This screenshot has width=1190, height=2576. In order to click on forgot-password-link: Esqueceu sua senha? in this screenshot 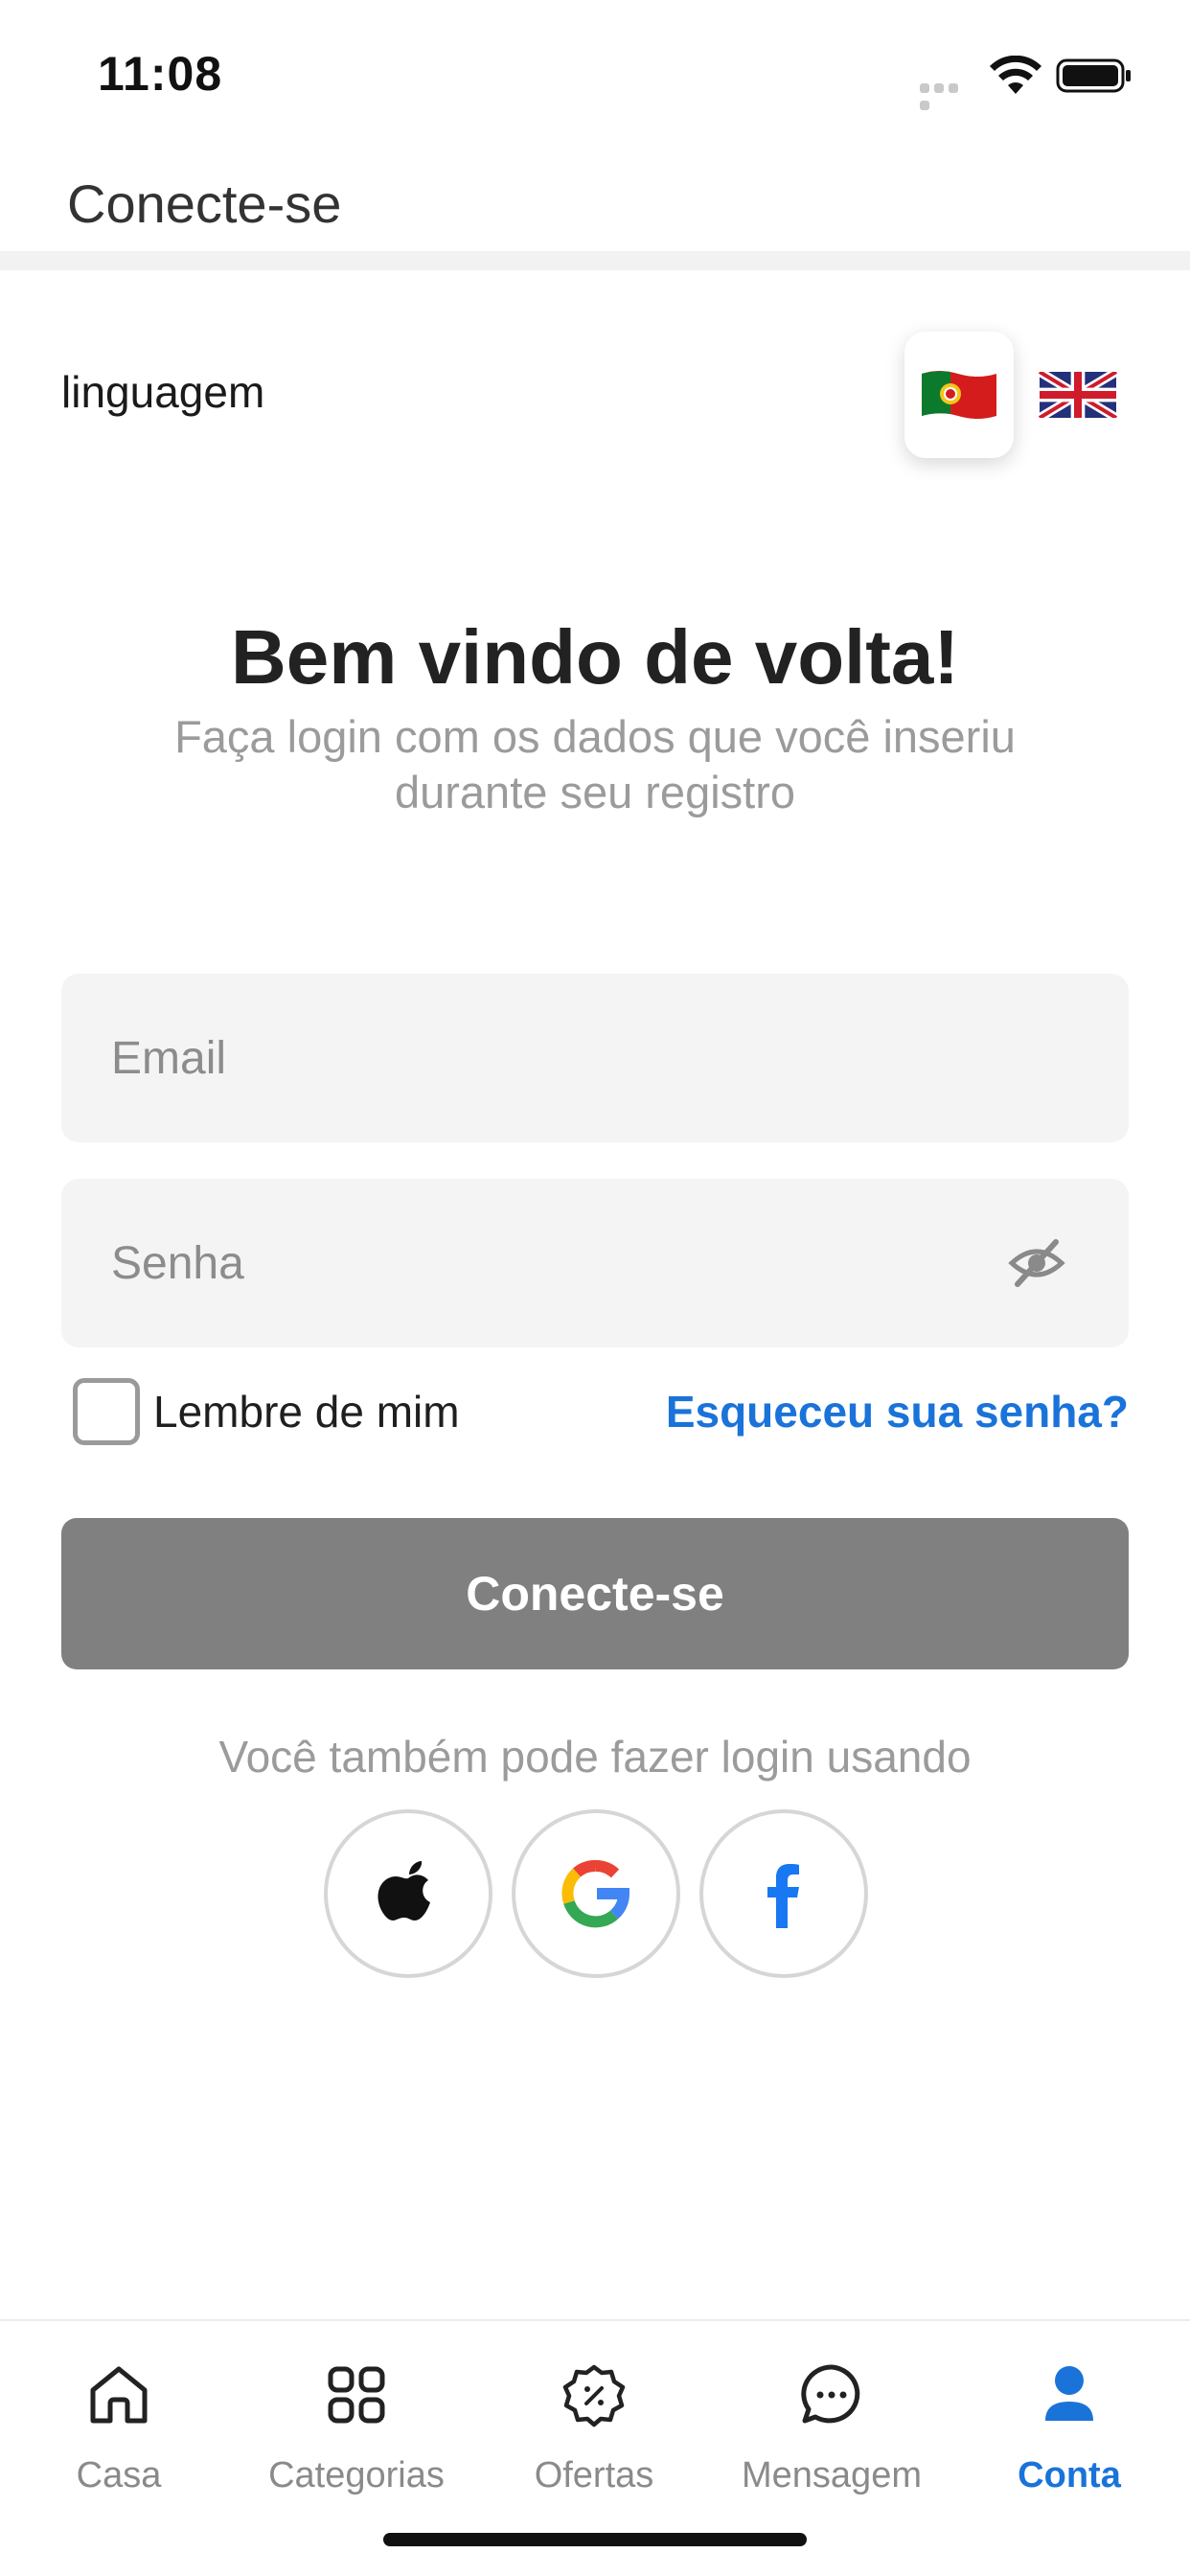, I will do `click(898, 1412)`.